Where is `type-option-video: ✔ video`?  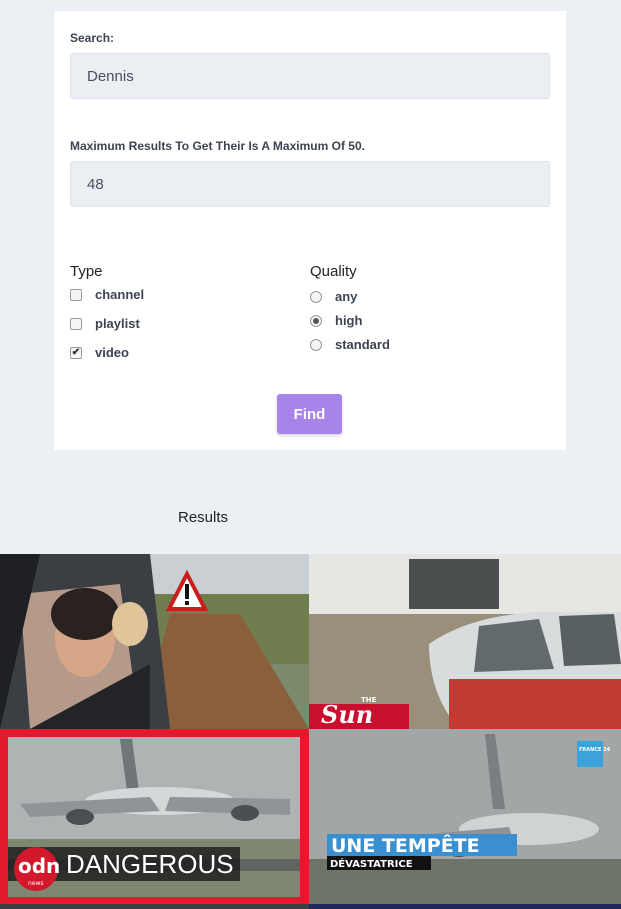 type-option-video: ✔ video is located at coordinates (99, 352).